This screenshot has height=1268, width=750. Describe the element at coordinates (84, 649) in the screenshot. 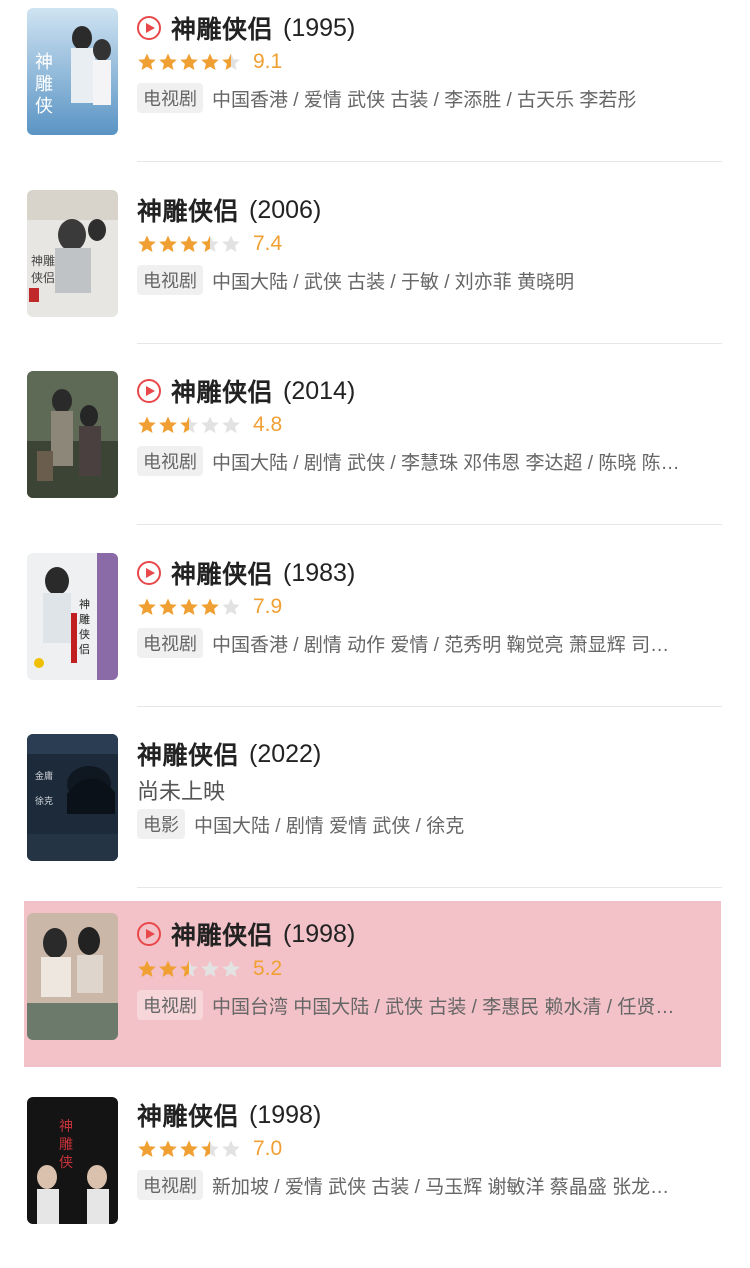

I see `svg-text: 侣` at that location.